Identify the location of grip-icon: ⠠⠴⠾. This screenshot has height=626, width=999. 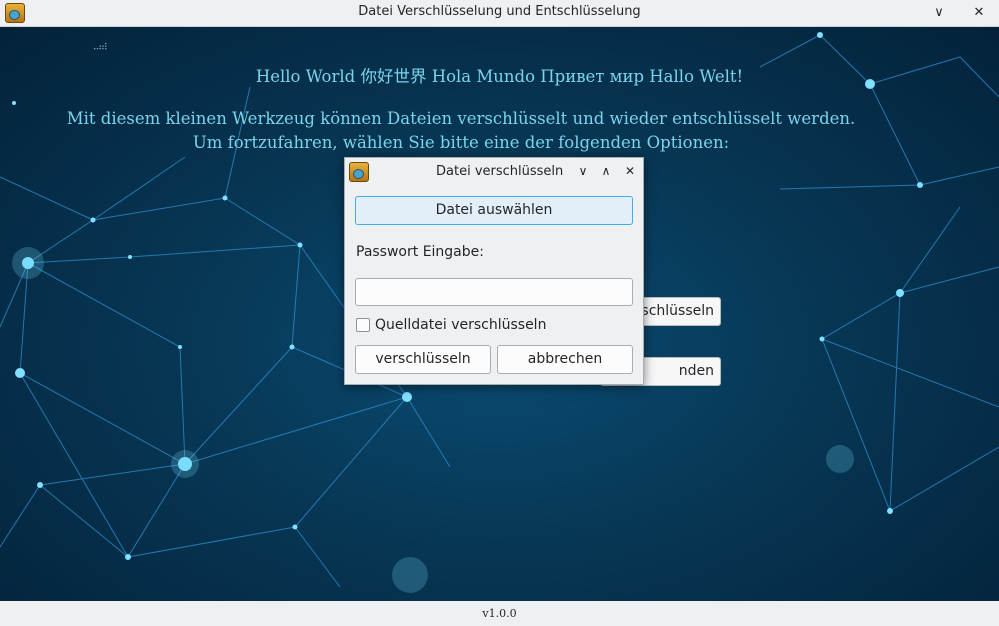
(99, 48).